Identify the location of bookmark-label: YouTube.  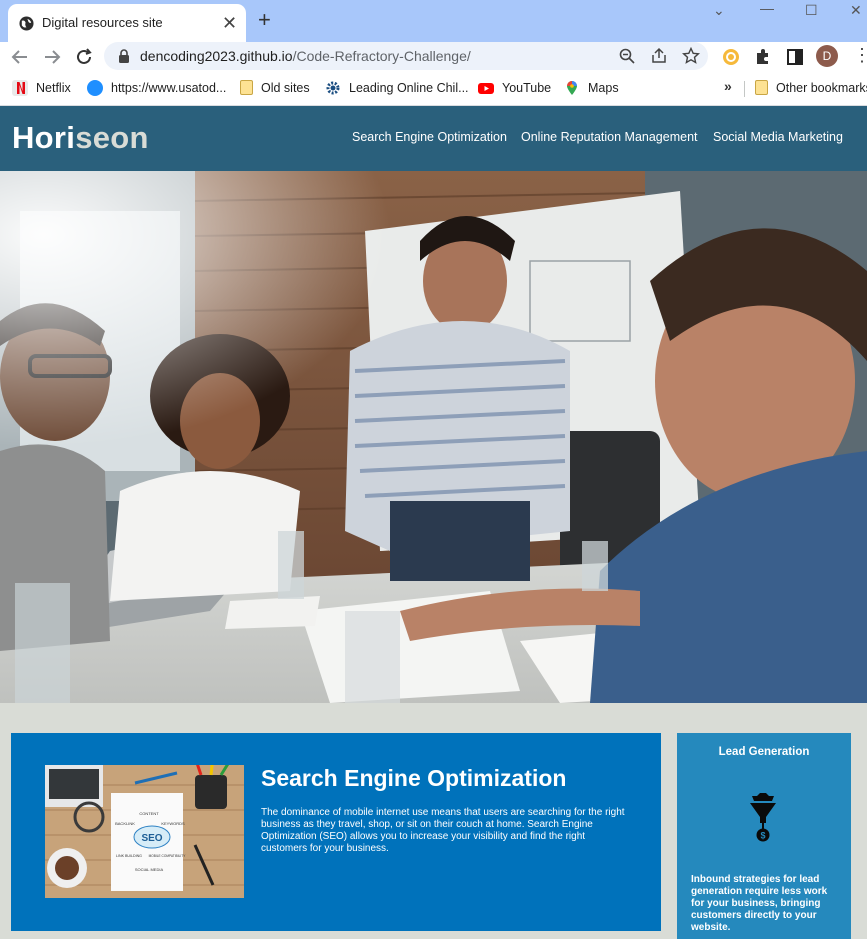
(527, 88).